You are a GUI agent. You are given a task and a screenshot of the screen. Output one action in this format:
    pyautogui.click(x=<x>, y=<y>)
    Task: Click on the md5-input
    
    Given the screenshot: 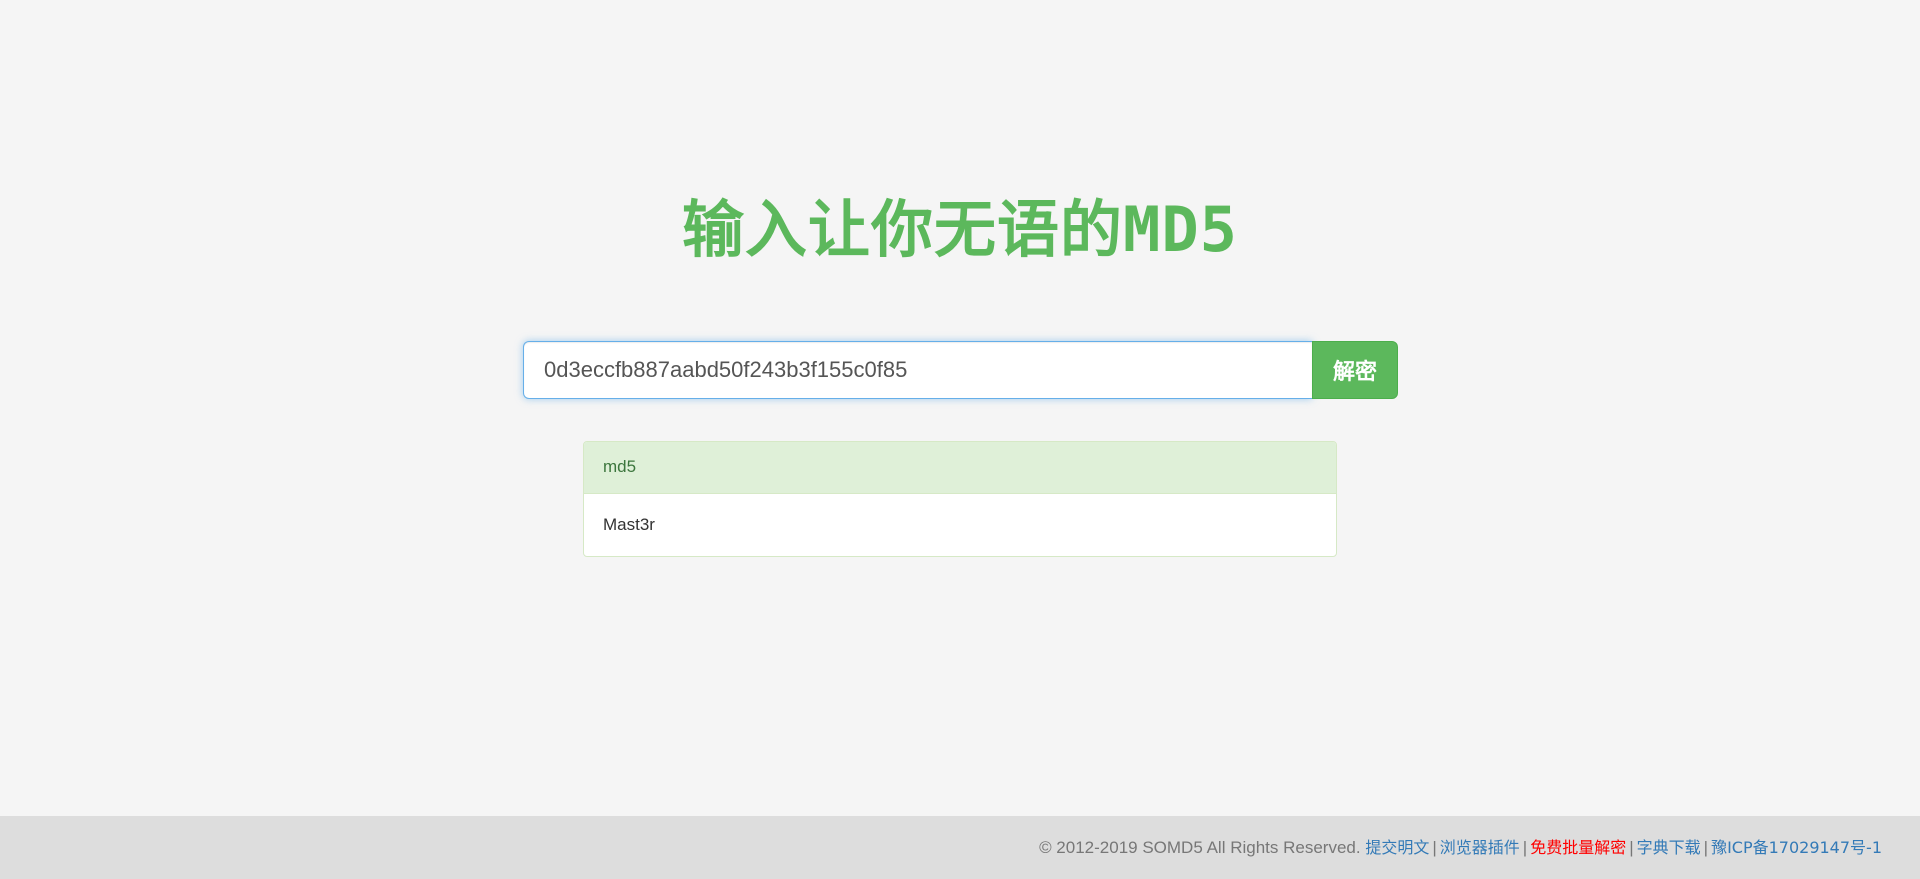 What is the action you would take?
    pyautogui.click(x=917, y=370)
    